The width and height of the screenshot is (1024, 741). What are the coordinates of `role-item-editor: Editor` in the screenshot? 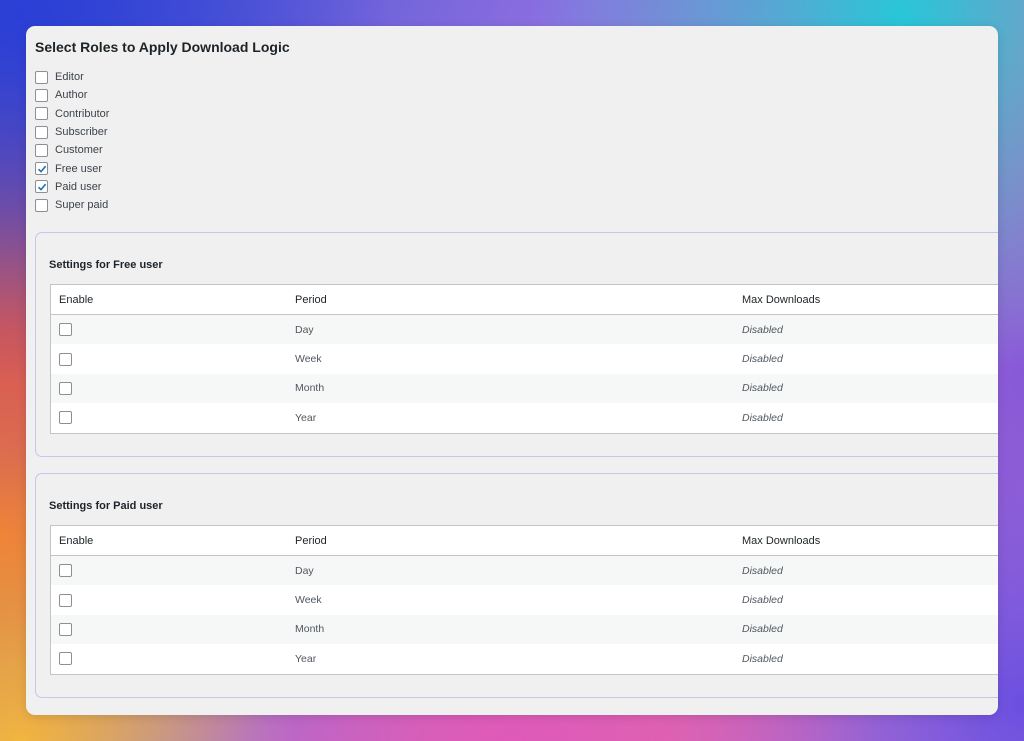 It's located at (72, 77).